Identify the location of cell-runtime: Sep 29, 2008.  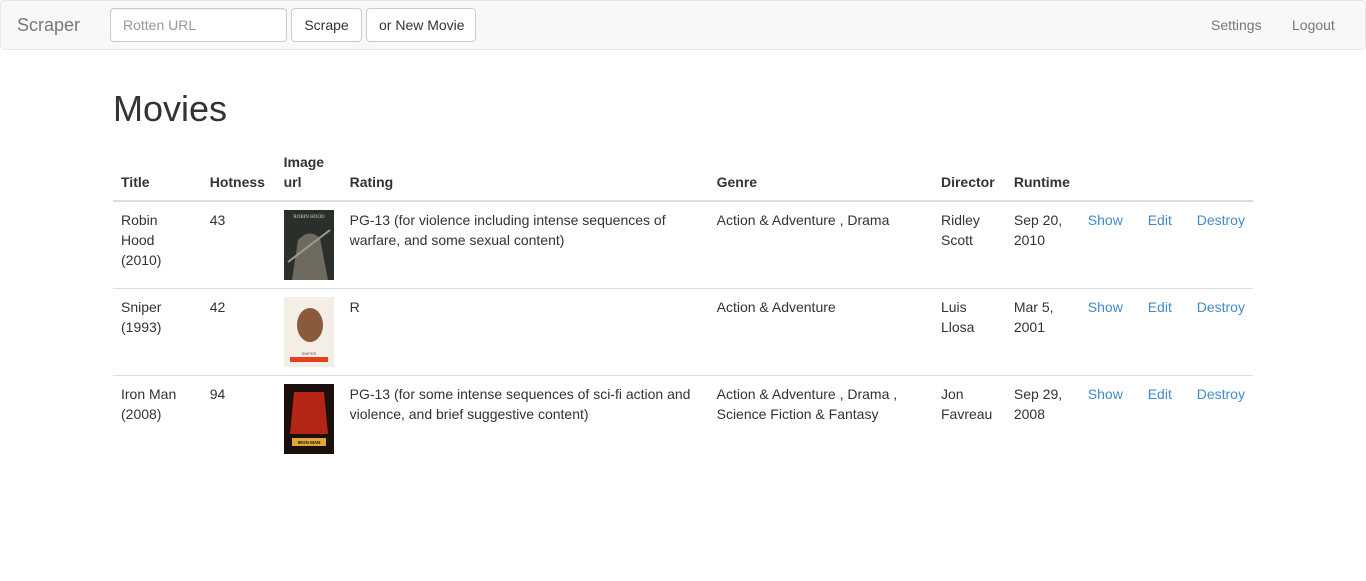
(1042, 418).